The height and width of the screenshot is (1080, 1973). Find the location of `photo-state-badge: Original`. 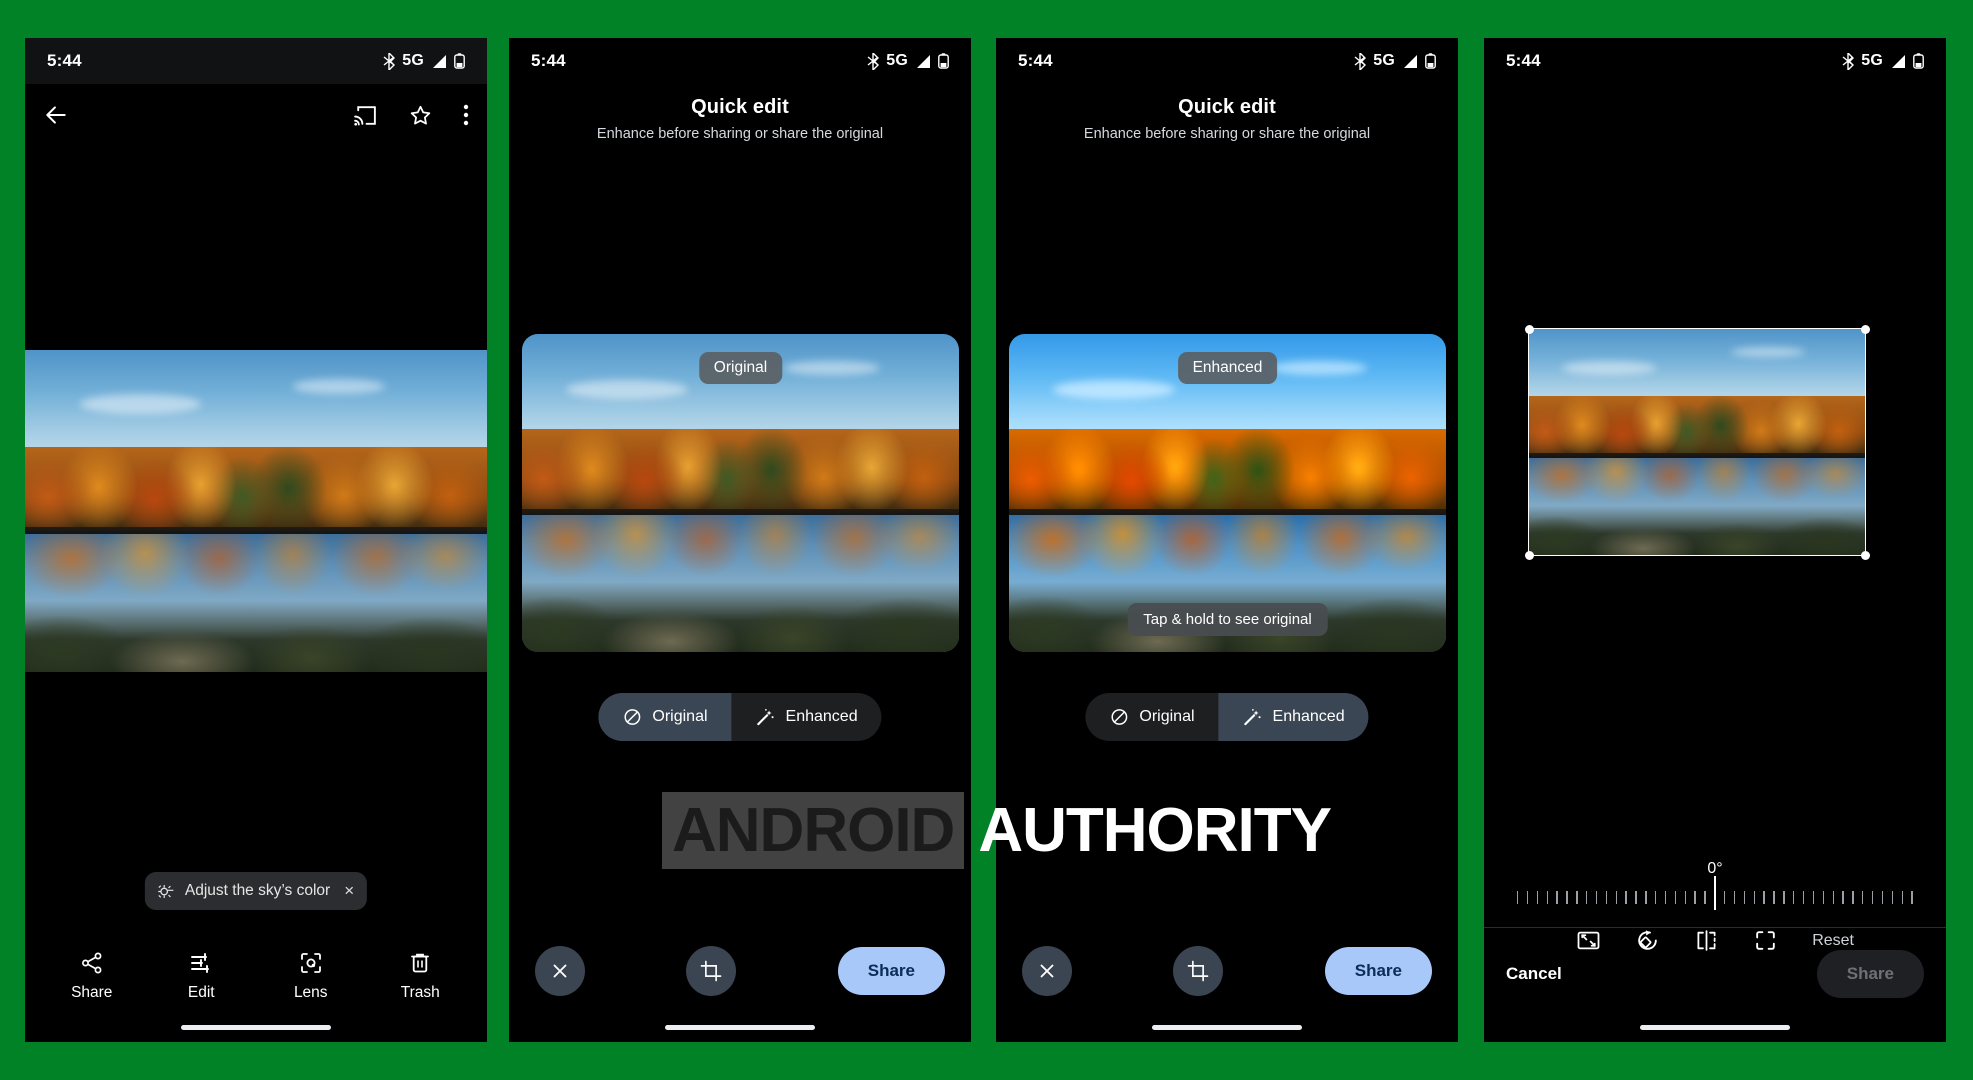

photo-state-badge: Original is located at coordinates (740, 368).